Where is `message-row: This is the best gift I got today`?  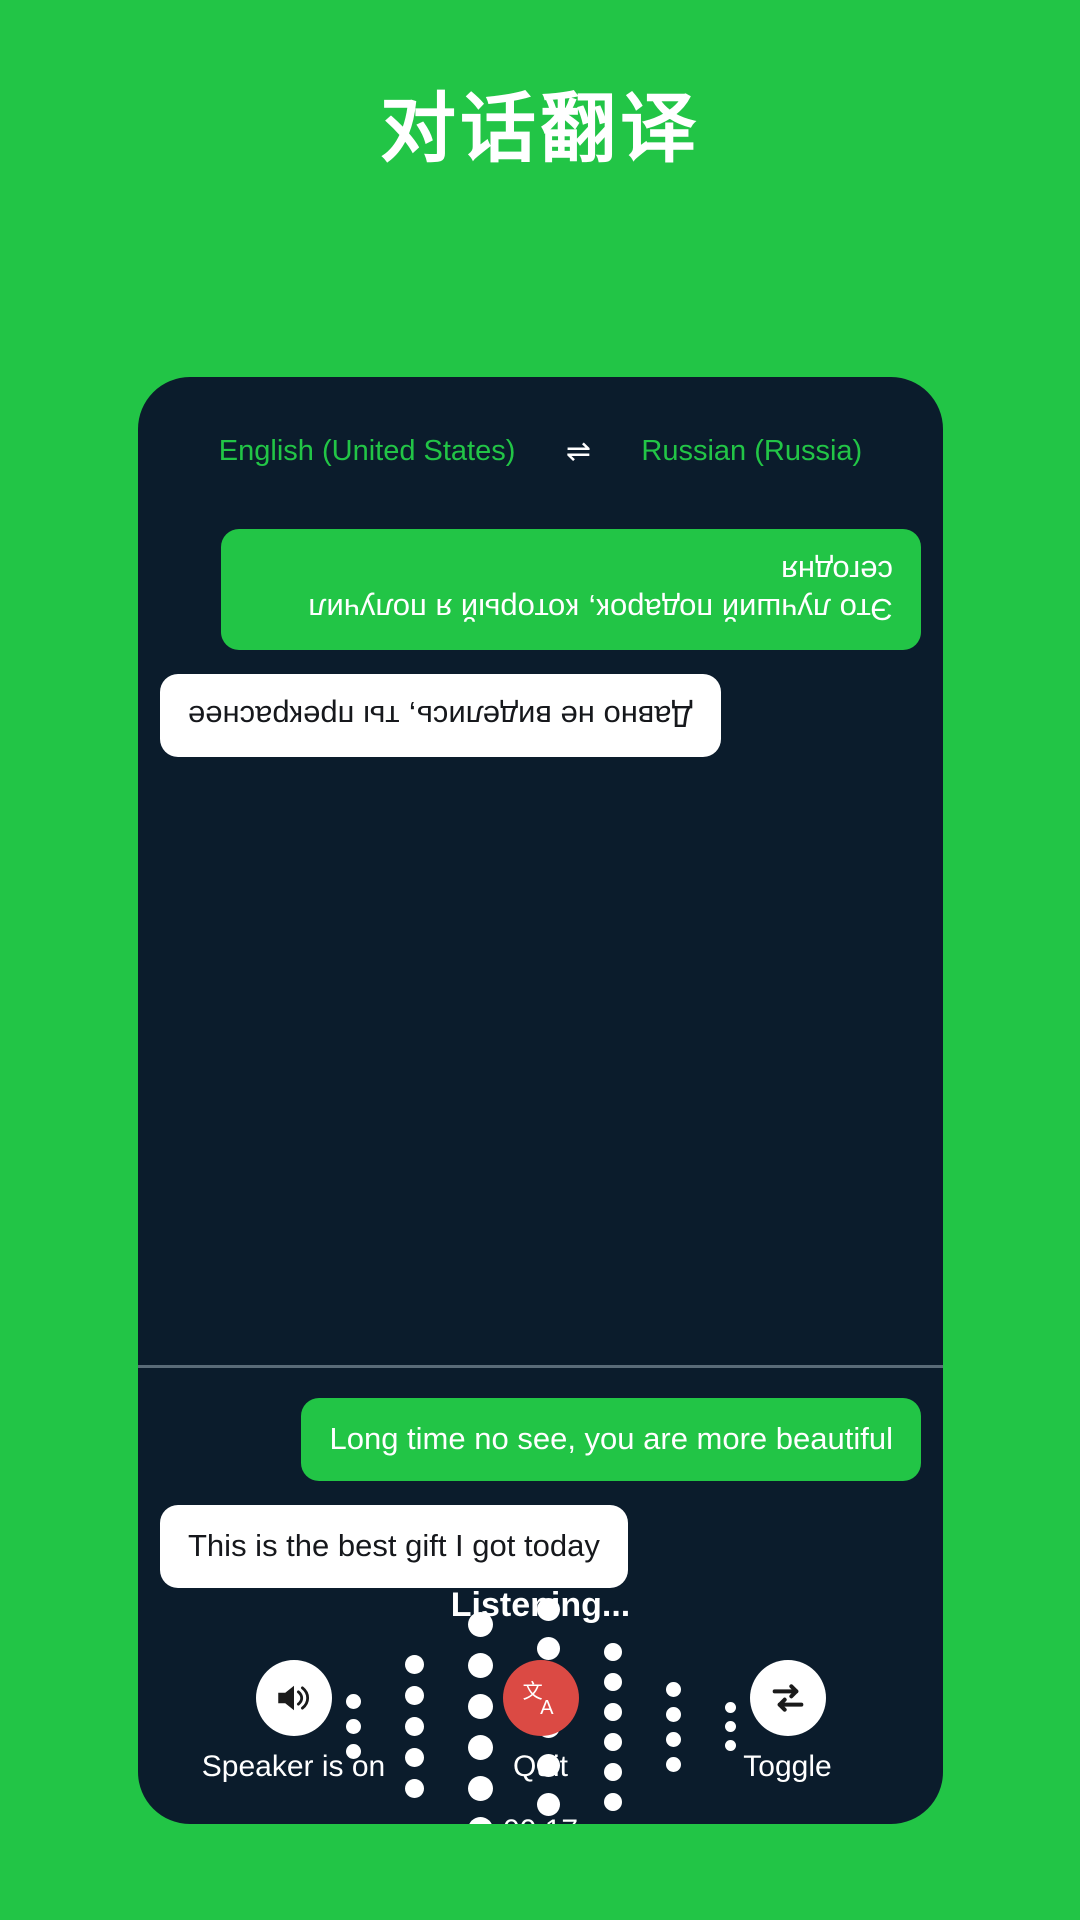 message-row: This is the best gift I got today is located at coordinates (540, 1546).